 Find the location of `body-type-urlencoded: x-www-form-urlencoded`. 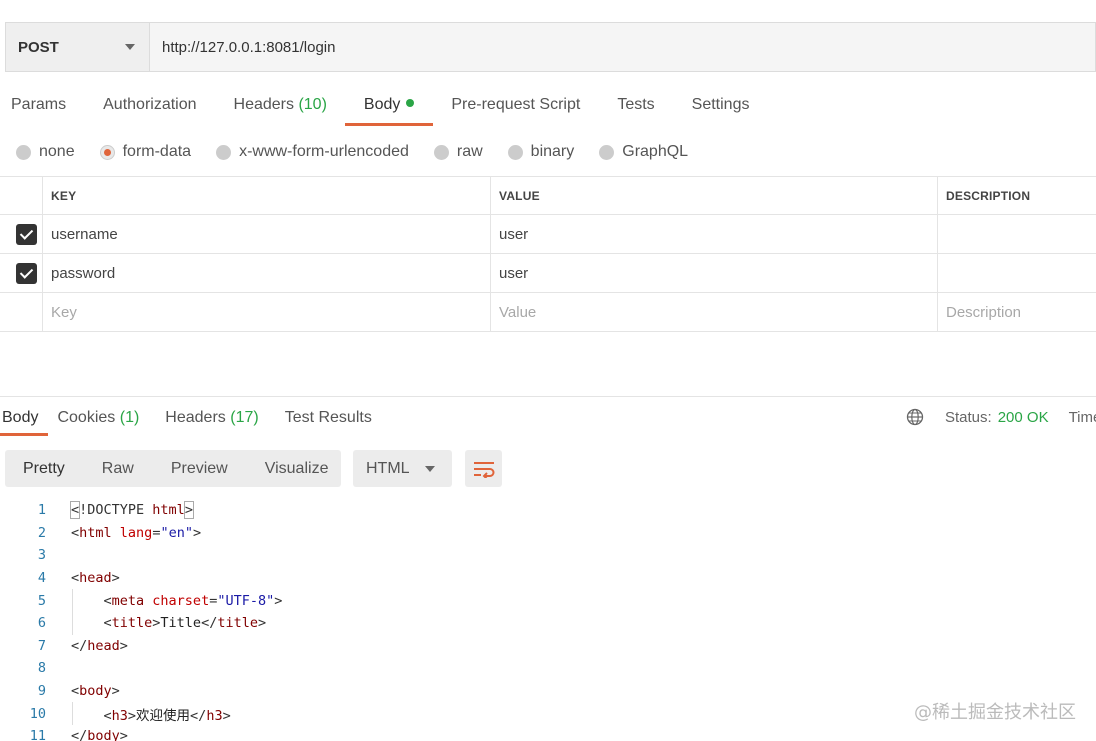

body-type-urlencoded: x-www-form-urlencoded is located at coordinates (312, 152).